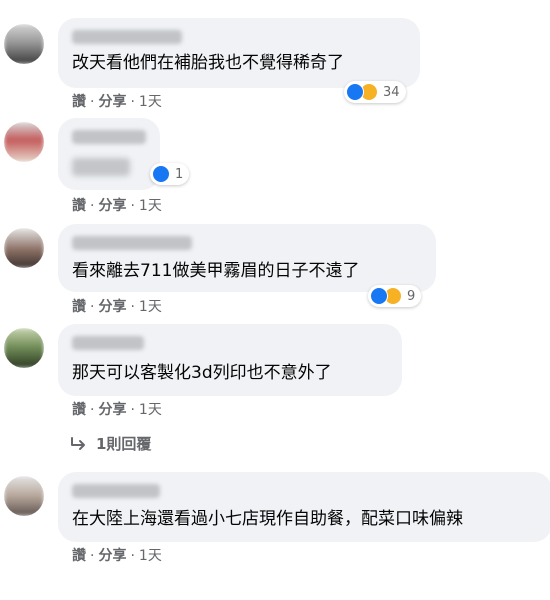 This screenshot has width=550, height=600. I want to click on comment-bubble: 看來離去711做美甲霧眉的日子不遠了, so click(247, 258).